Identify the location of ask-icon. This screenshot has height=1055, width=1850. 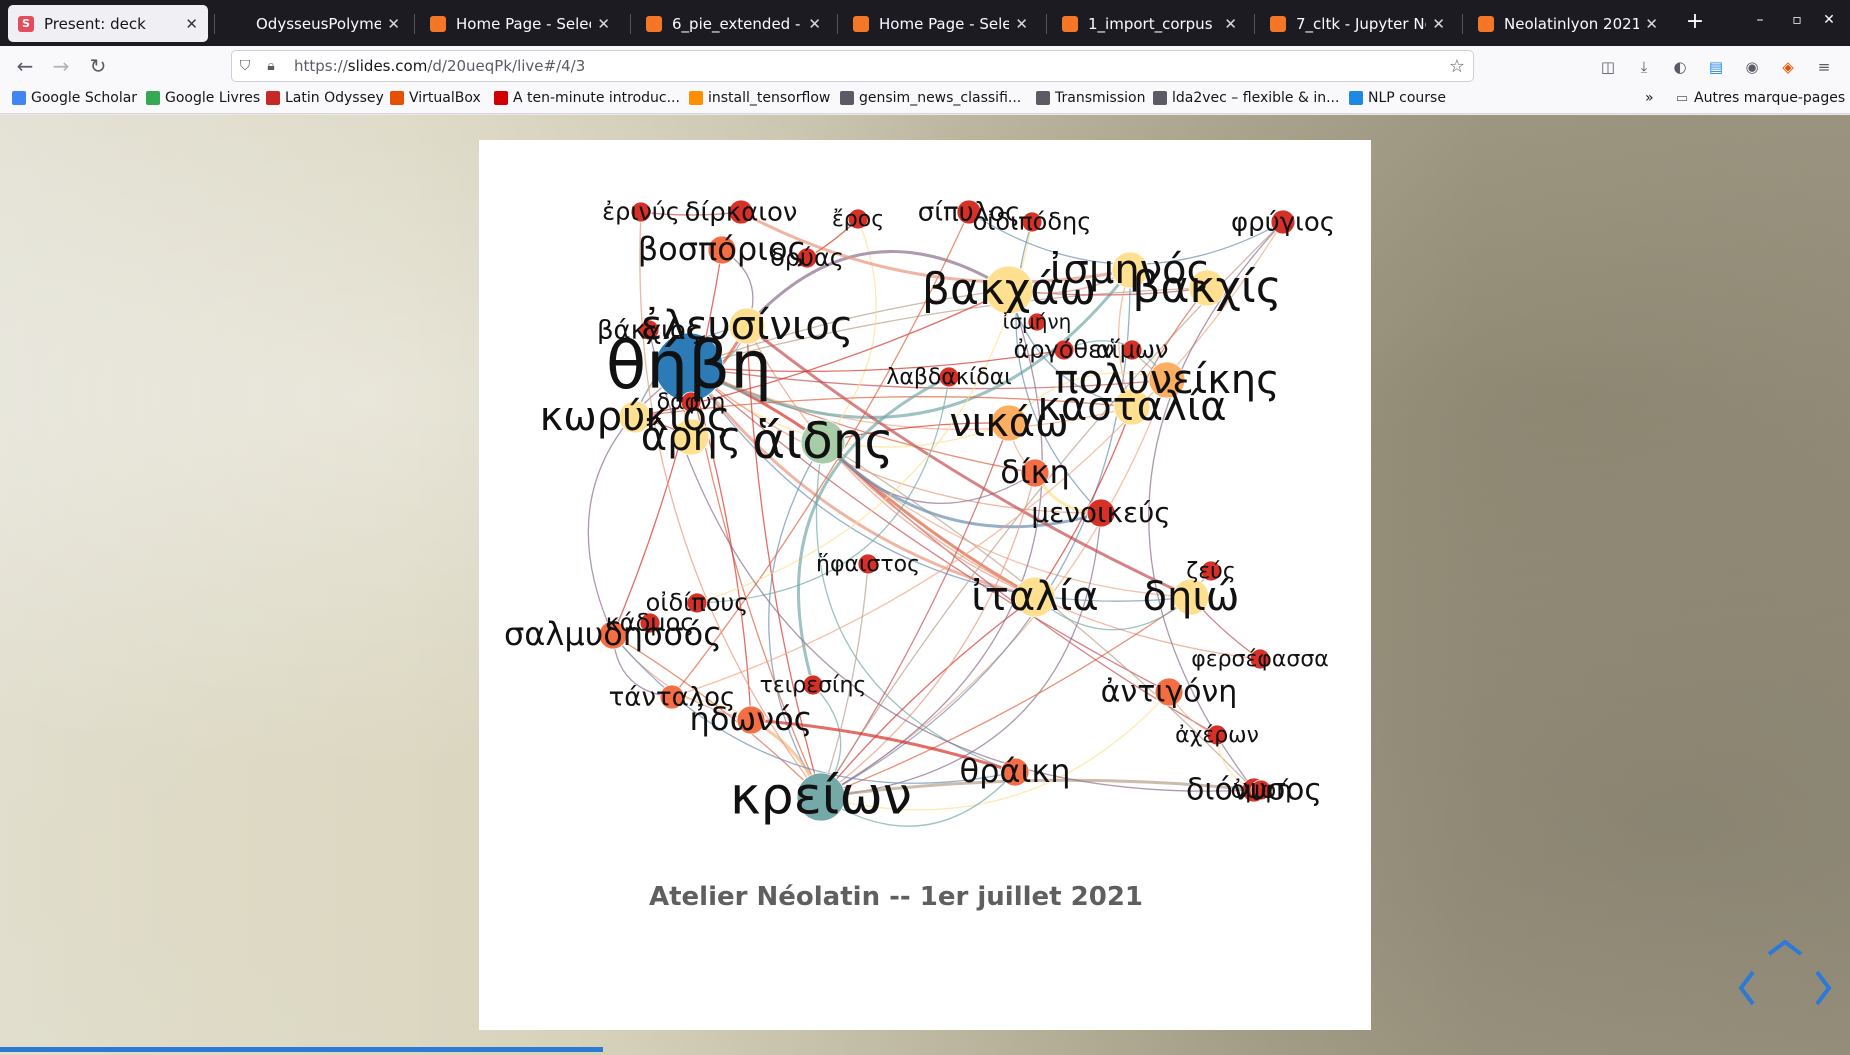
(397, 98).